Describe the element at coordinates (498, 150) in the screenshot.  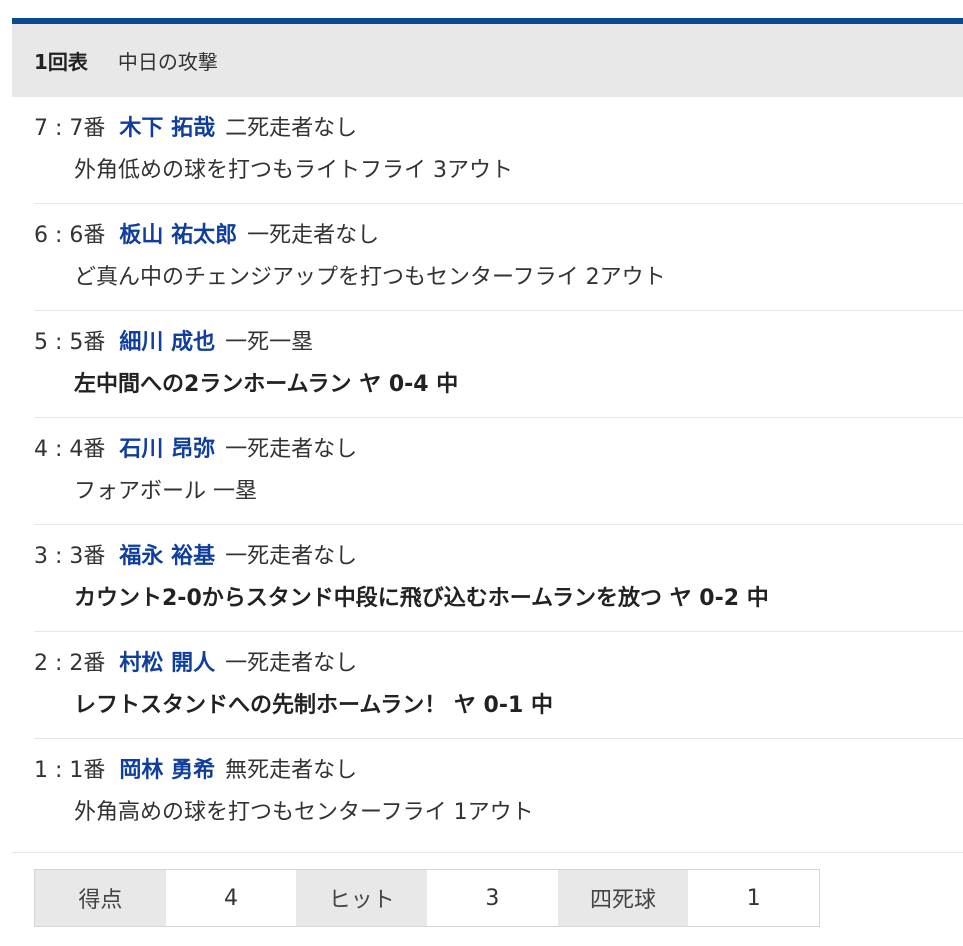
I see `play-item: 7 : 7番 木下 拓哉 二死走者なし外角低めの球を打つもライトフライ 3アウト` at that location.